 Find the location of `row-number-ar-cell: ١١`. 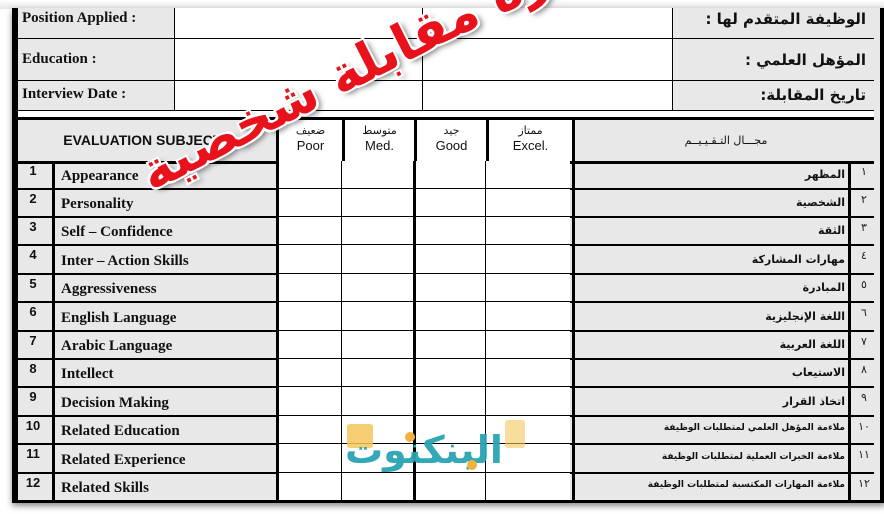

row-number-ar-cell: ١١ is located at coordinates (862, 458).